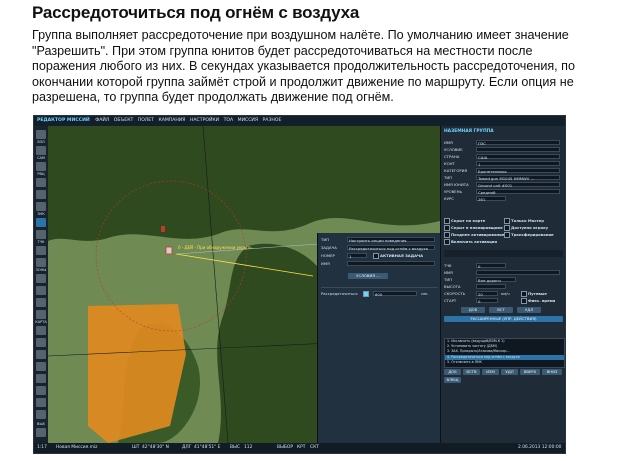  Describe the element at coordinates (41, 378) in the screenshot. I see `zoom-in-tool-icon` at that location.